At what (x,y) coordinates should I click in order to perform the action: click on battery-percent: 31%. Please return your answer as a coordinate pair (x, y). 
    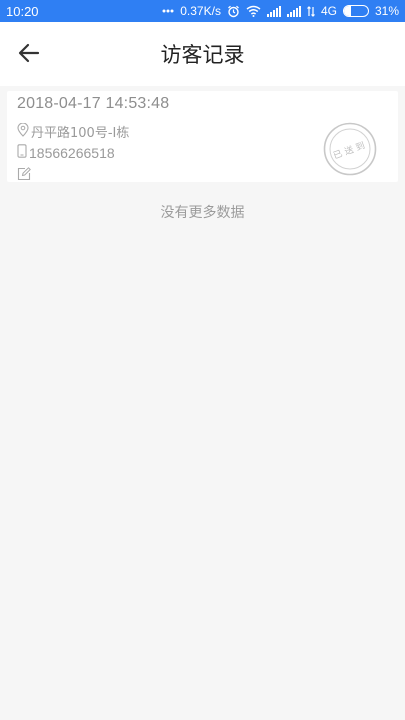
    Looking at the image, I should click on (386, 11).